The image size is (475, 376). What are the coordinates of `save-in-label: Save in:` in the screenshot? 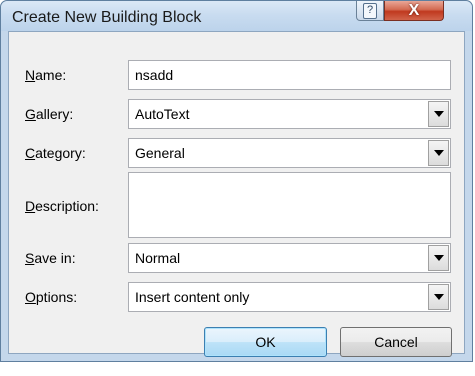 It's located at (50, 258).